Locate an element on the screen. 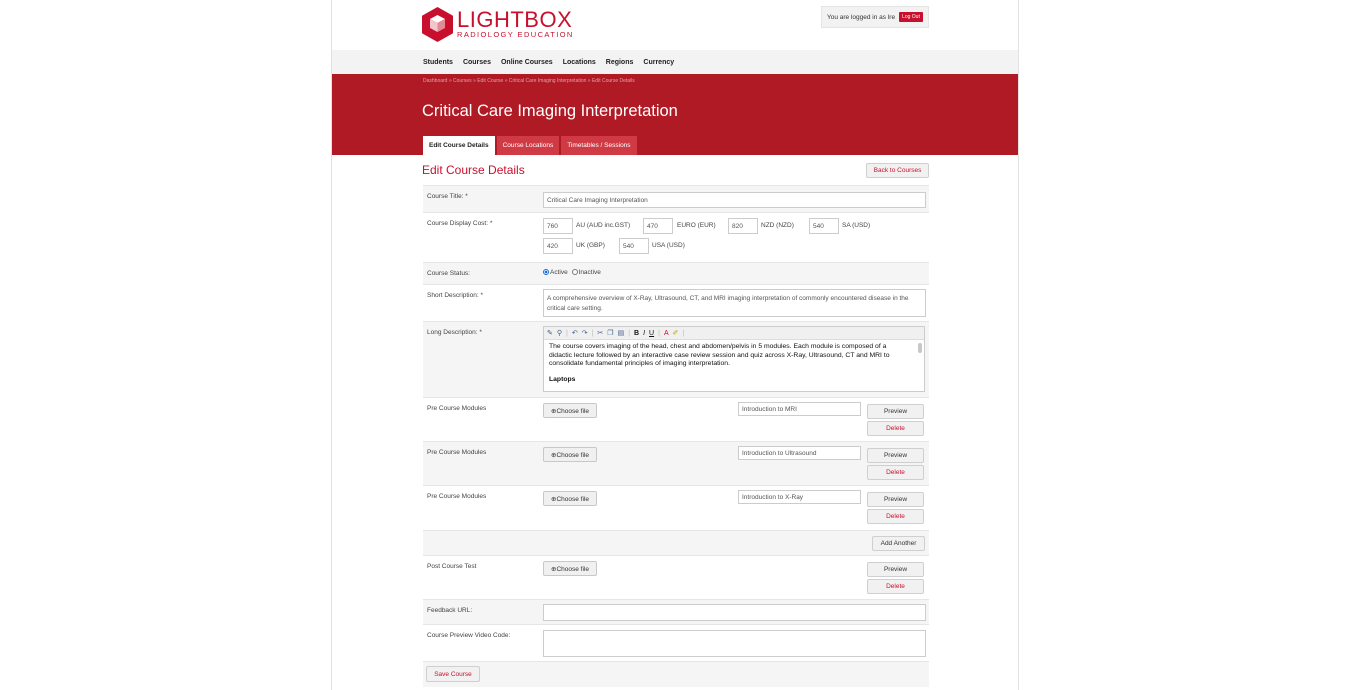  nav-currency: Currency is located at coordinates (658, 62).